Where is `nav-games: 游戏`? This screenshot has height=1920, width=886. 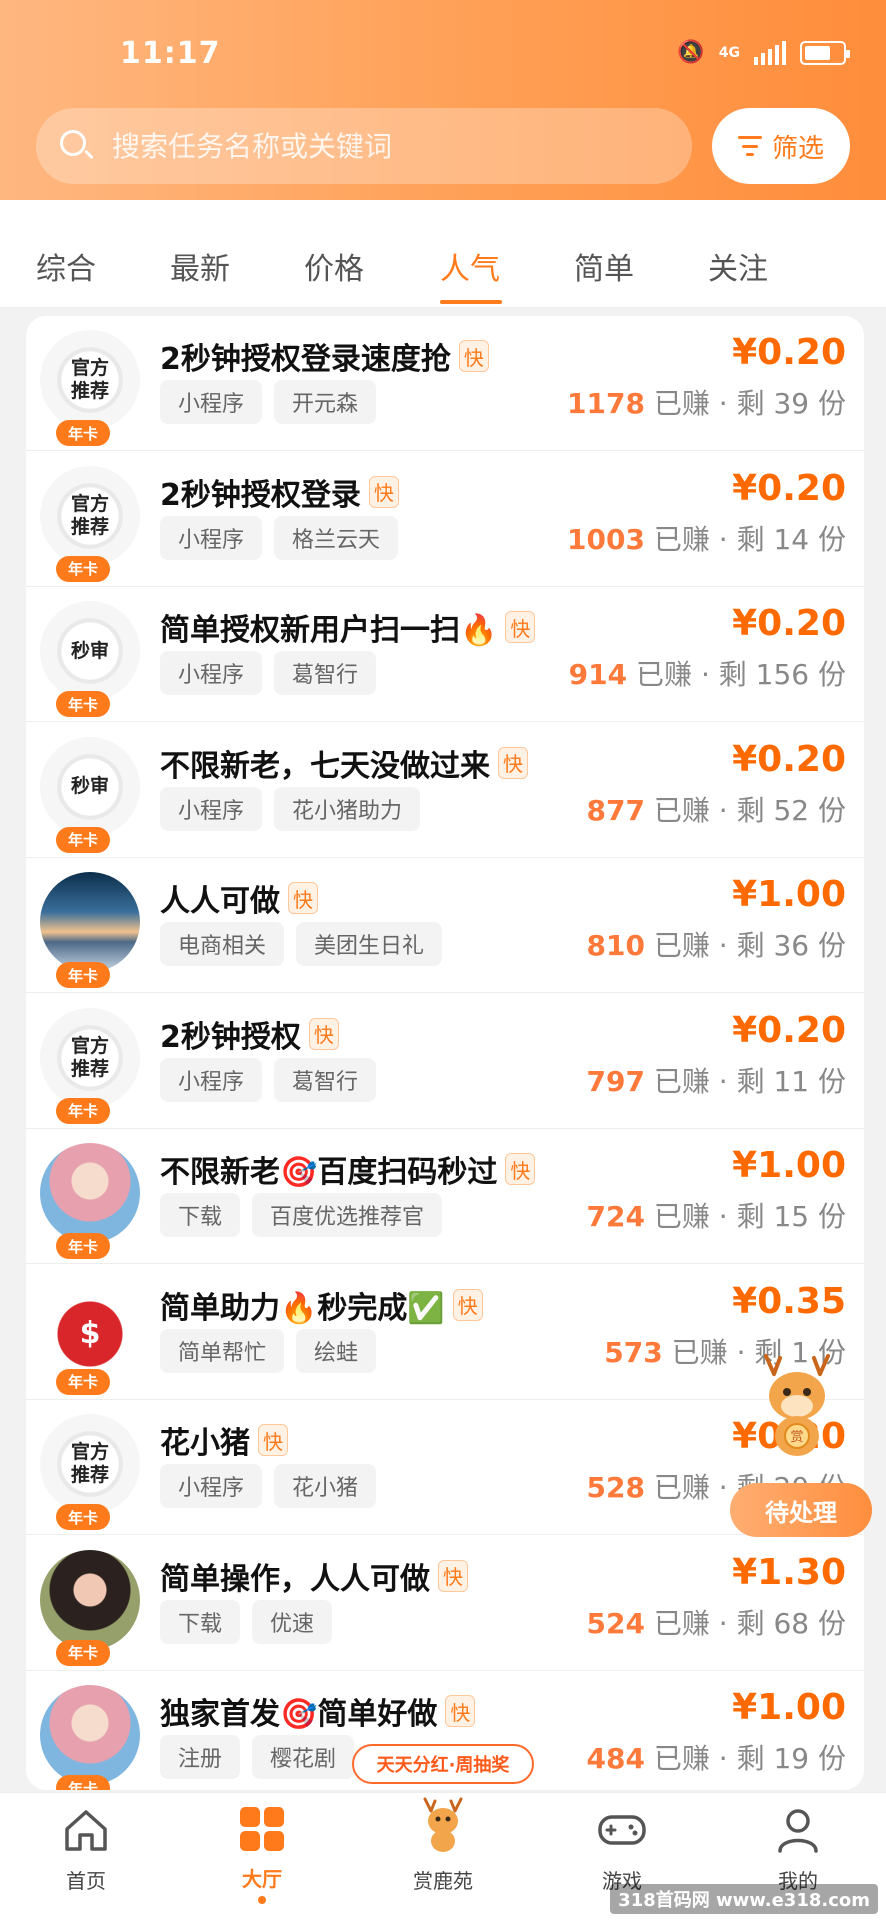 nav-games: 游戏 is located at coordinates (622, 1850).